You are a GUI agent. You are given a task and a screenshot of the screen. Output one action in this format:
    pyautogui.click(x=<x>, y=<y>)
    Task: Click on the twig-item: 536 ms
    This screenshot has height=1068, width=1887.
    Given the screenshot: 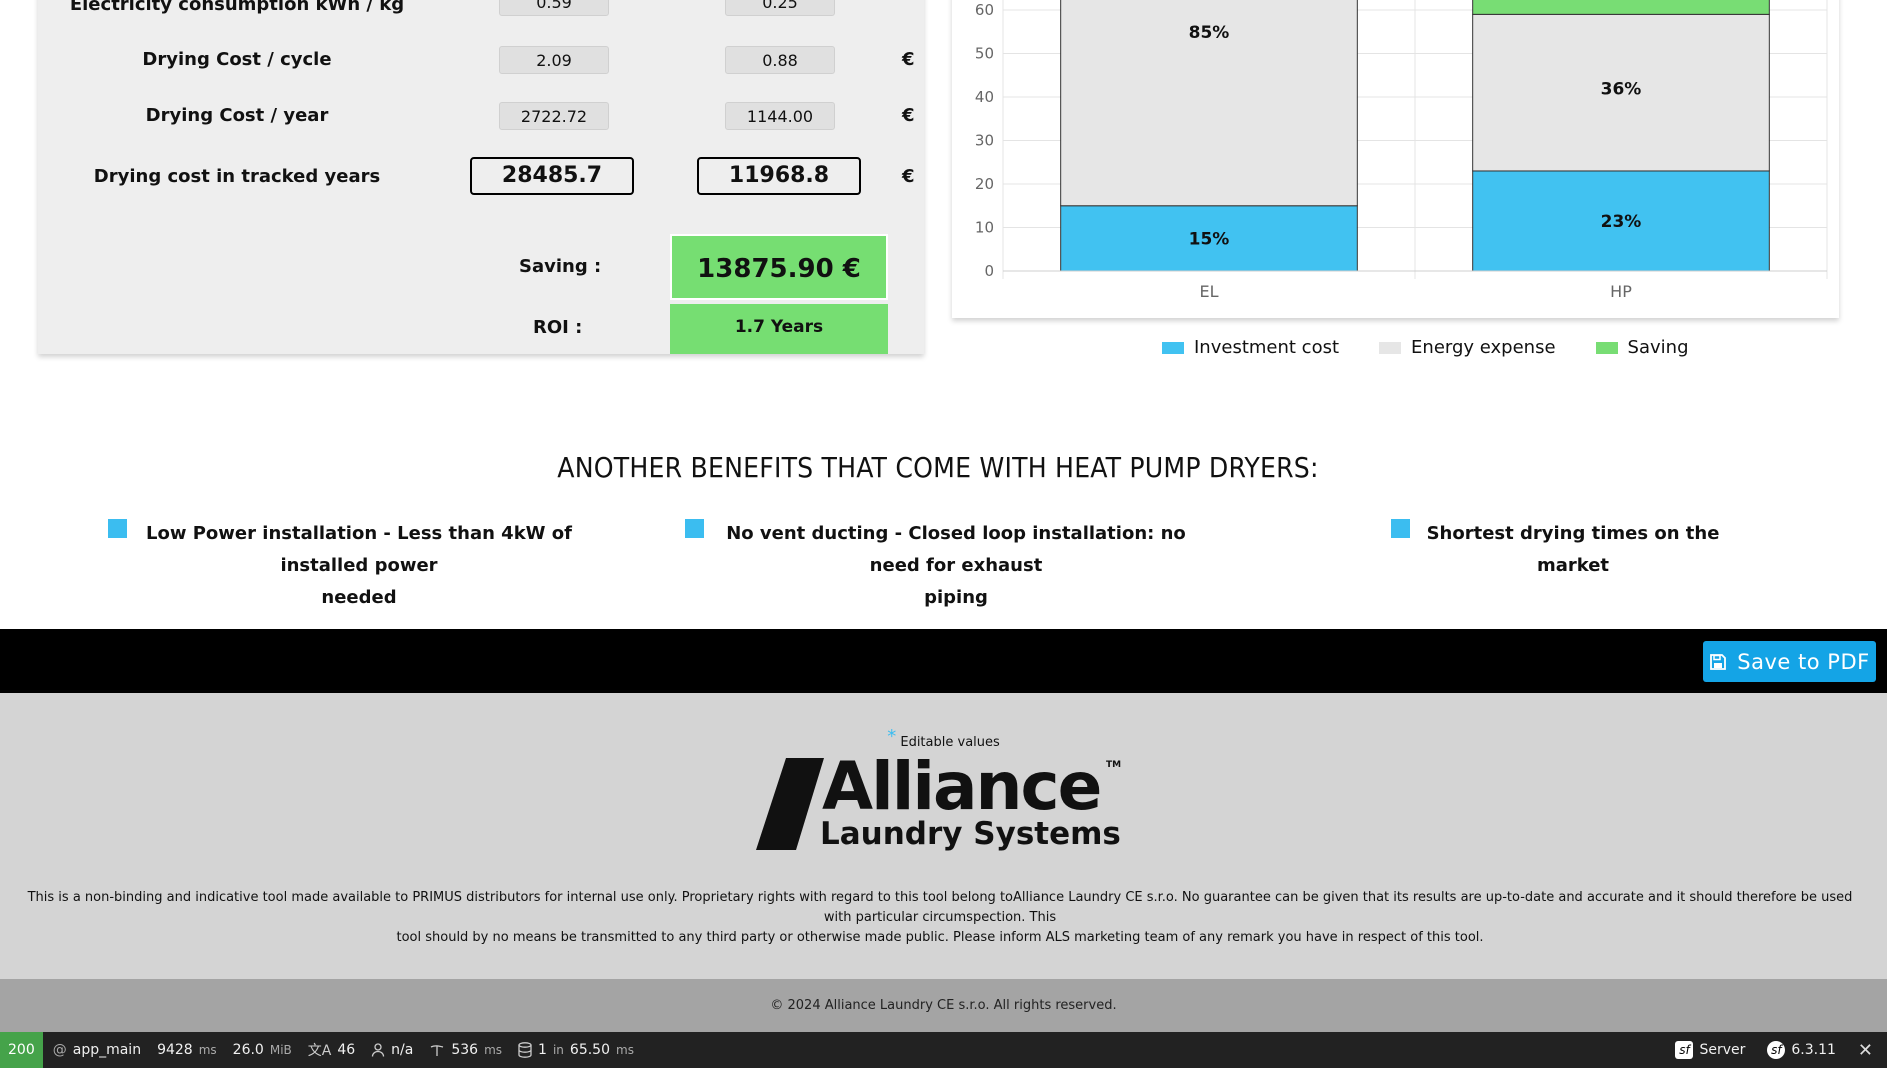 What is the action you would take?
    pyautogui.click(x=465, y=1050)
    